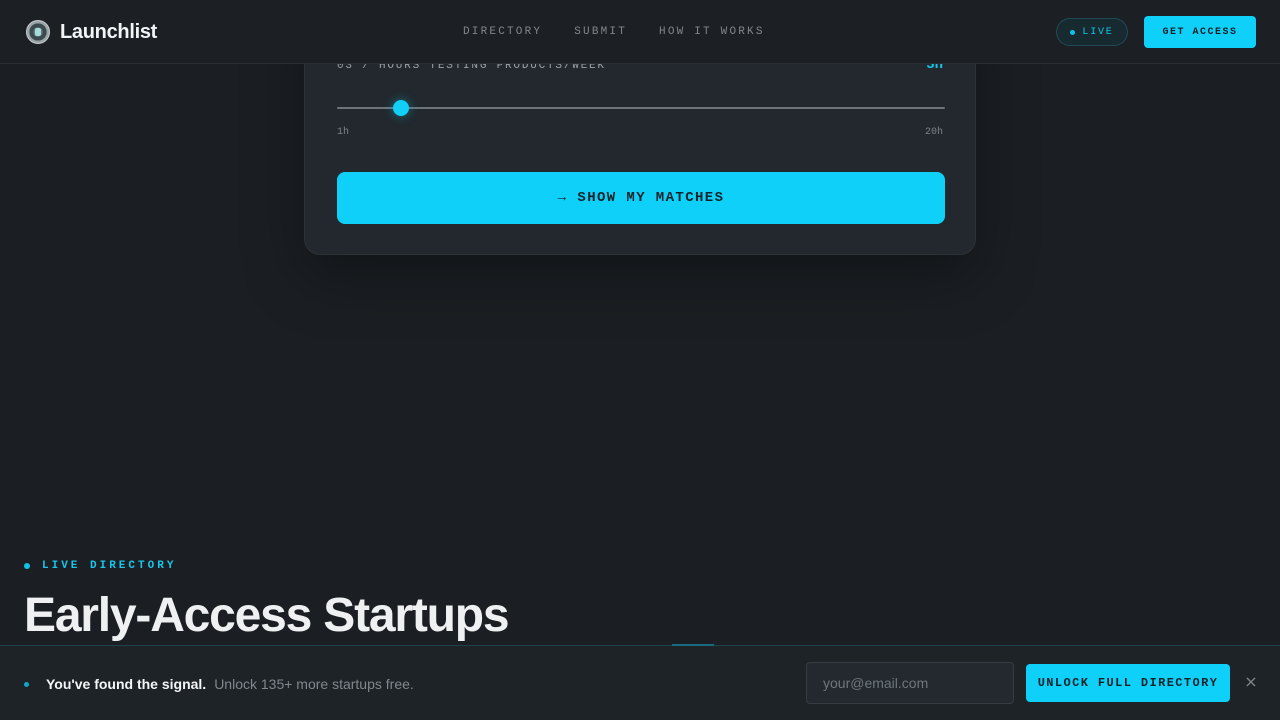 The image size is (1280, 720). I want to click on main-nav: DIRECTORY SUBMIT HOW IT WORKS, so click(614, 32).